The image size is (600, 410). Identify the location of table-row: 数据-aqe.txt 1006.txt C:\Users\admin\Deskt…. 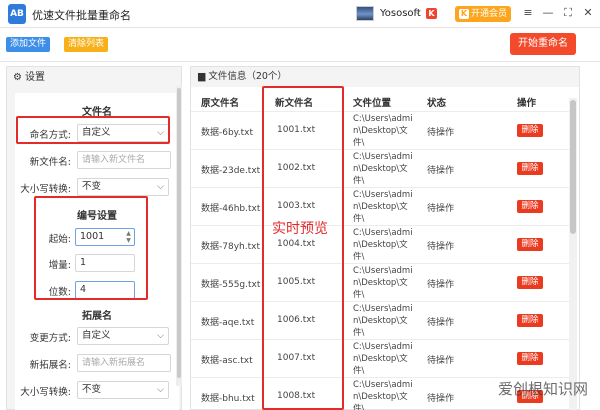
(381, 320).